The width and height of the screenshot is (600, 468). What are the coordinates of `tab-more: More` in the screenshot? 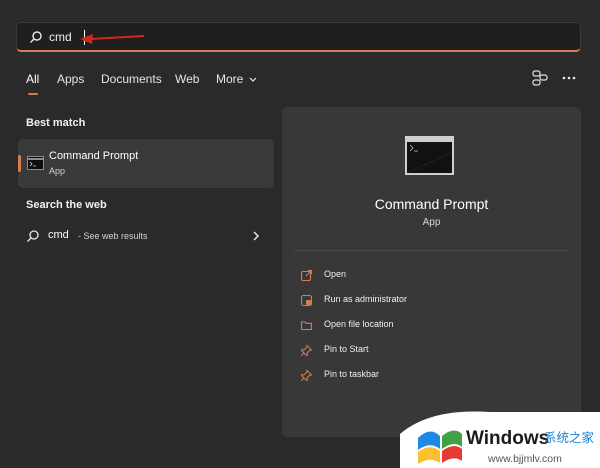 It's located at (236, 79).